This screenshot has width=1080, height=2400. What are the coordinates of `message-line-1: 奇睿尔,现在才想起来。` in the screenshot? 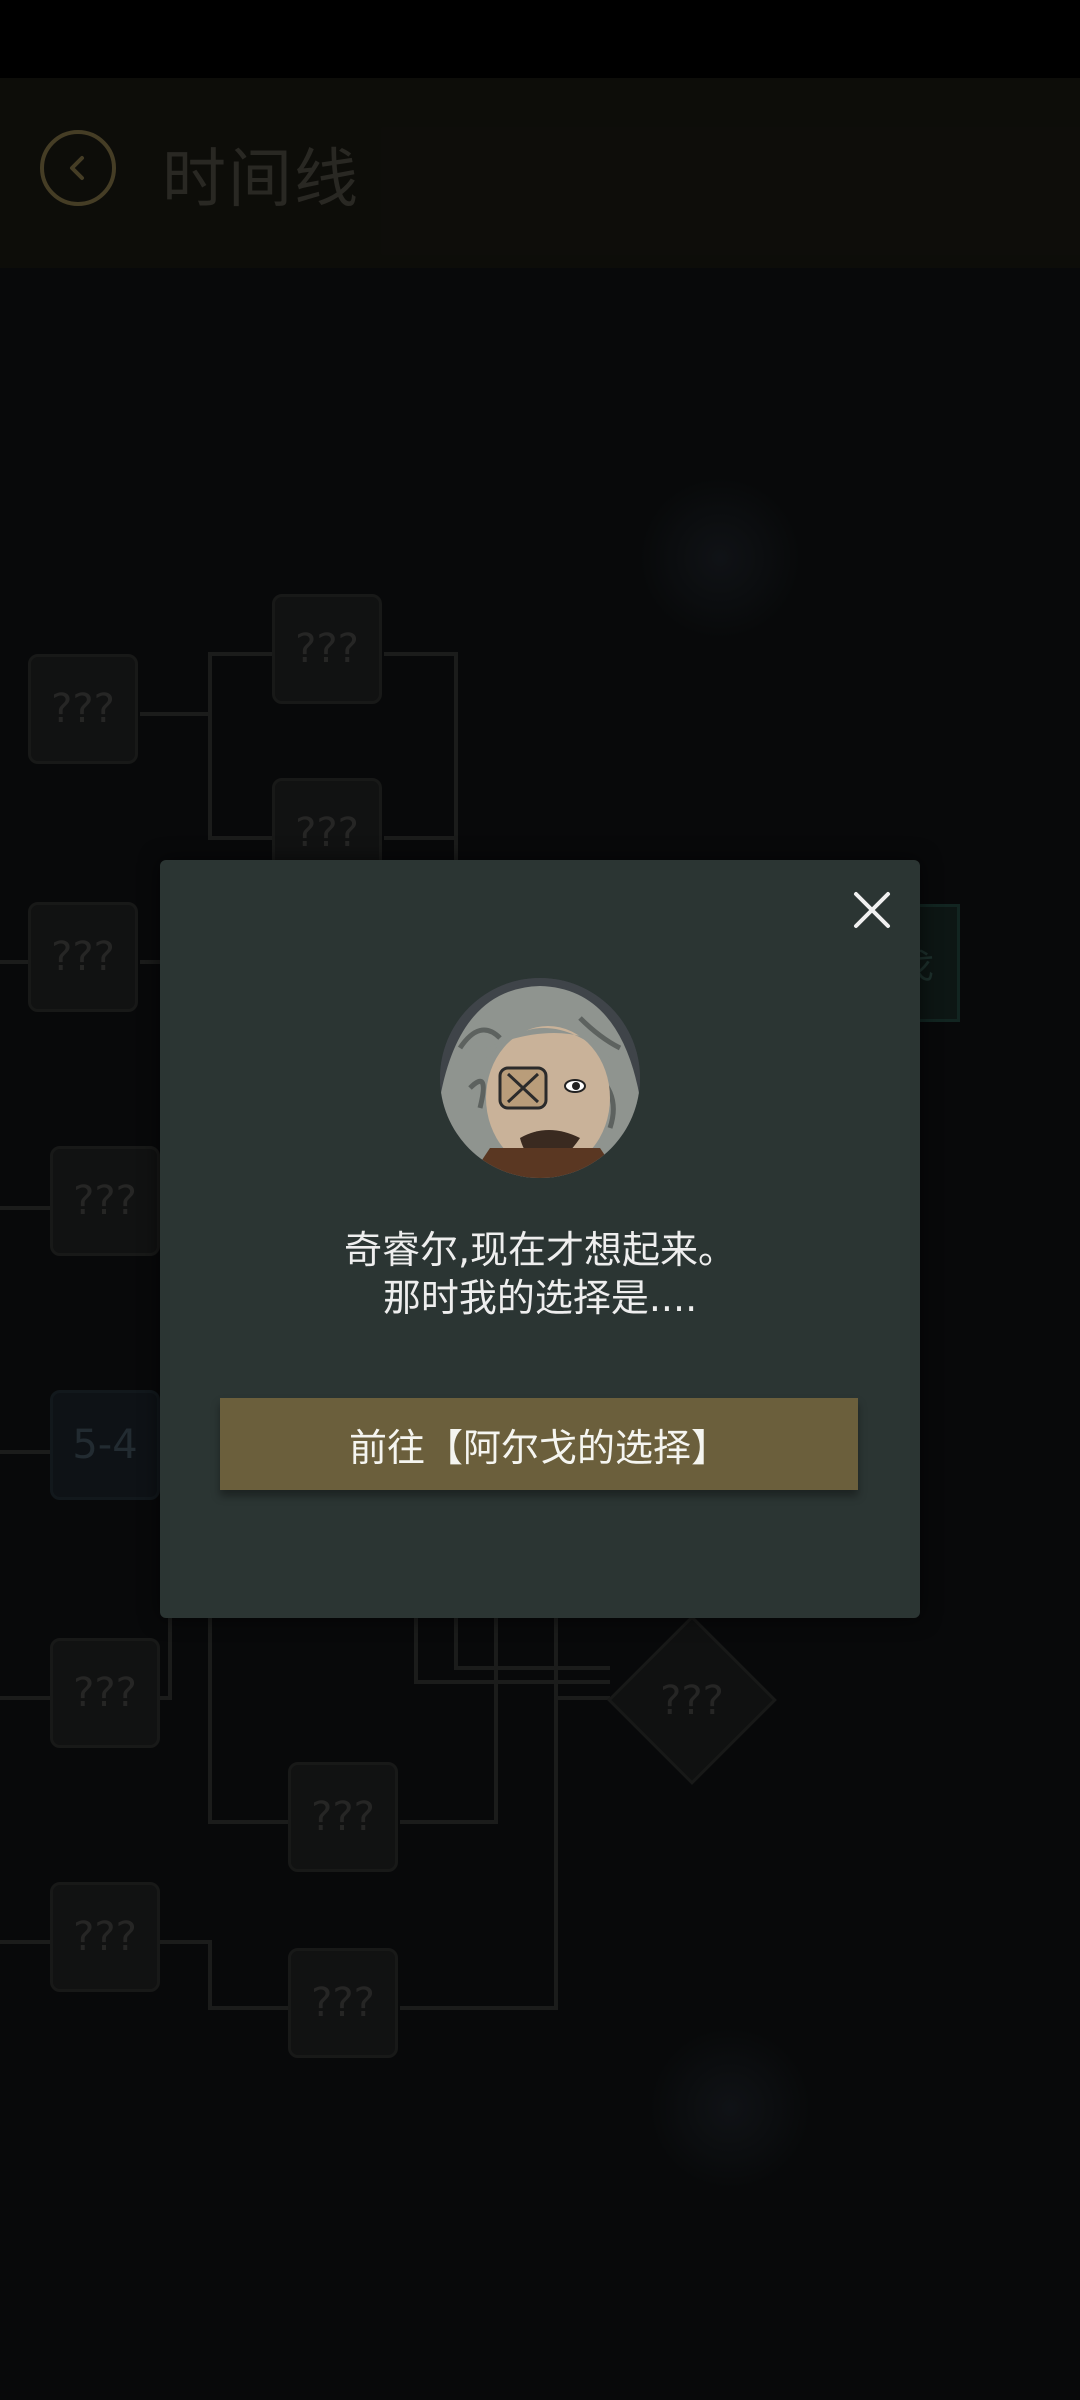 It's located at (540, 1250).